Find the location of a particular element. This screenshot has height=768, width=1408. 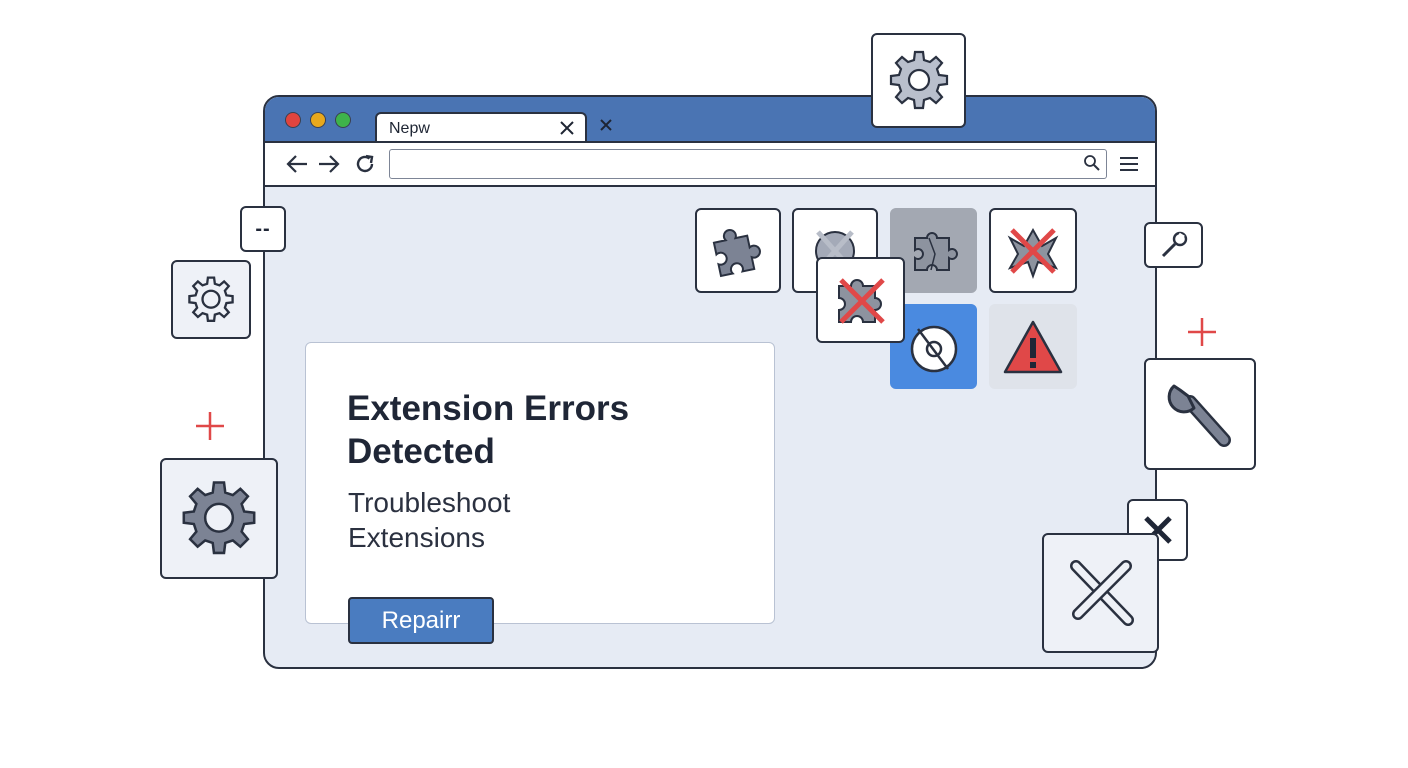

repair-button: Repairr is located at coordinates (421, 620).